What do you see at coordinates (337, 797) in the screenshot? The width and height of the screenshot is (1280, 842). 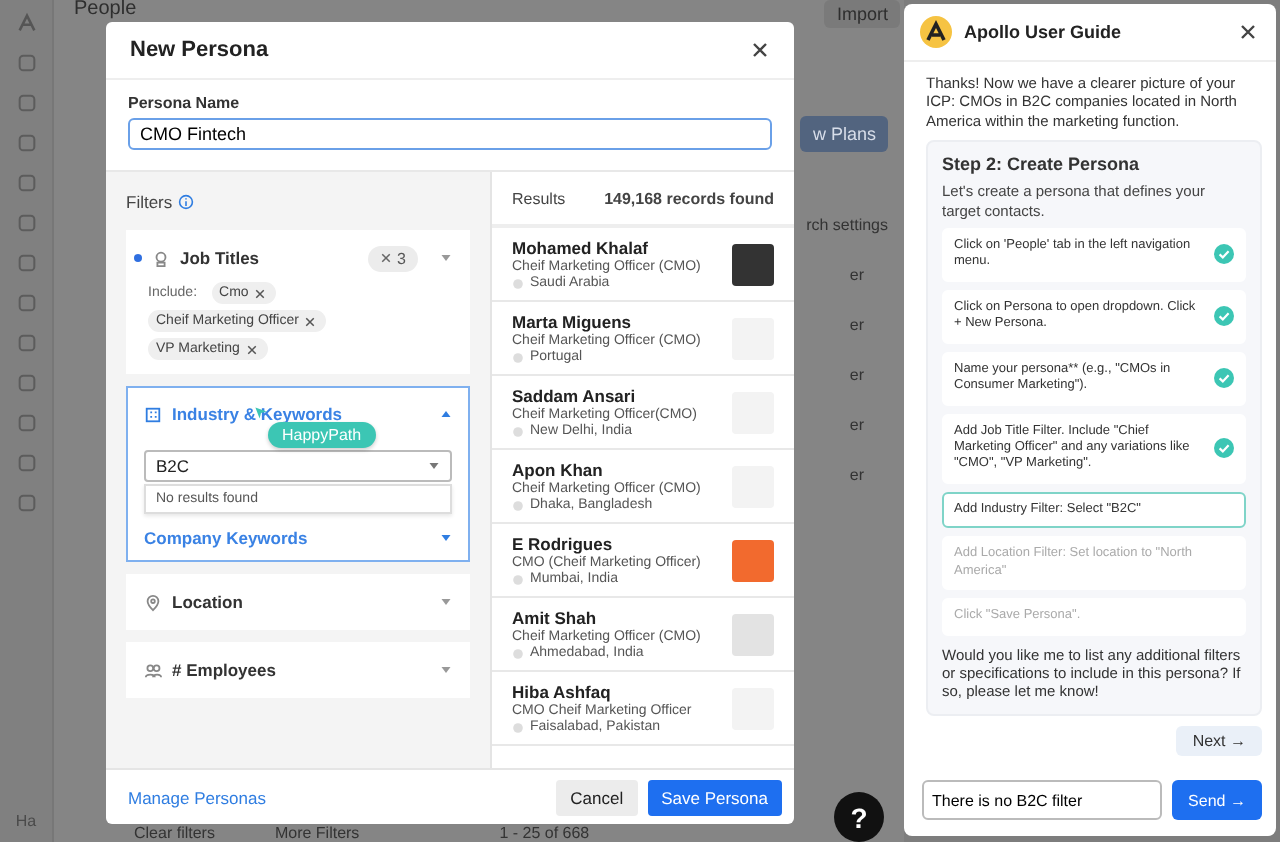 I see `manage-personas-link: Manage Personas` at bounding box center [337, 797].